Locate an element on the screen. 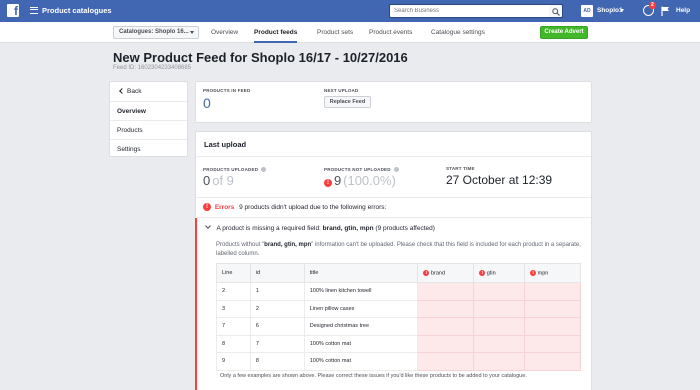 This screenshot has height=390, width=700. feed-summary-card is located at coordinates (393, 102).